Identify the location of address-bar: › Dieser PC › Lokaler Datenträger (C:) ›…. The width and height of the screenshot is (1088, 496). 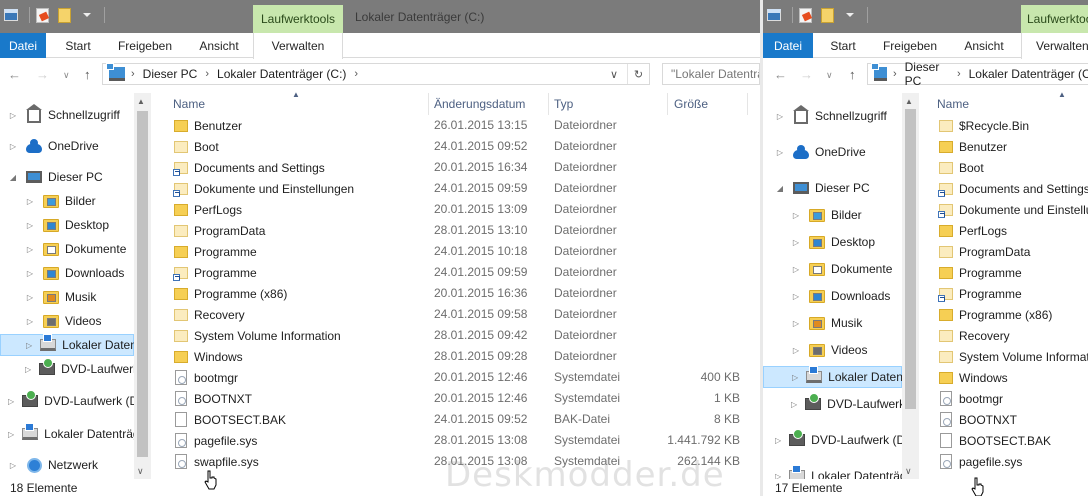
(376, 74).